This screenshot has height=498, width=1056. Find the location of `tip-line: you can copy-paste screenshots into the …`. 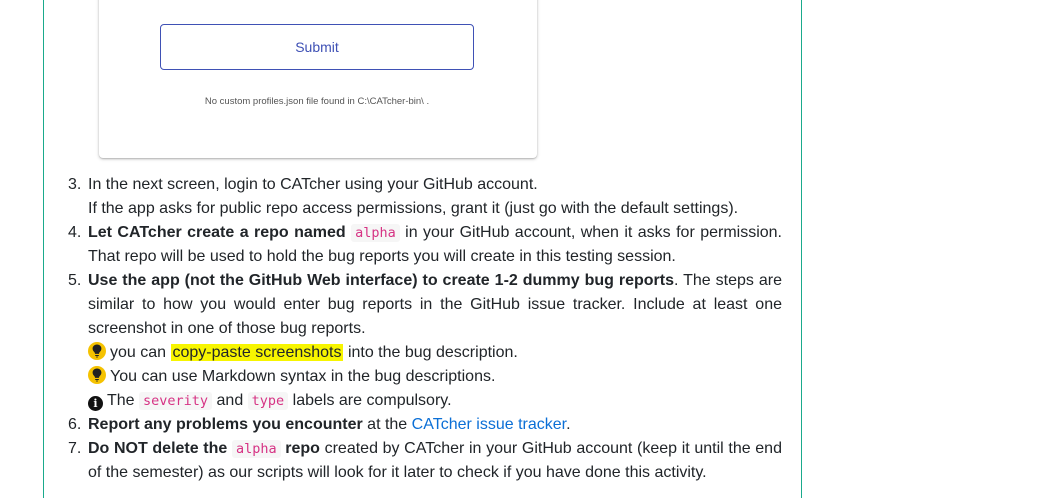

tip-line: you can copy-paste screenshots into the … is located at coordinates (435, 353).